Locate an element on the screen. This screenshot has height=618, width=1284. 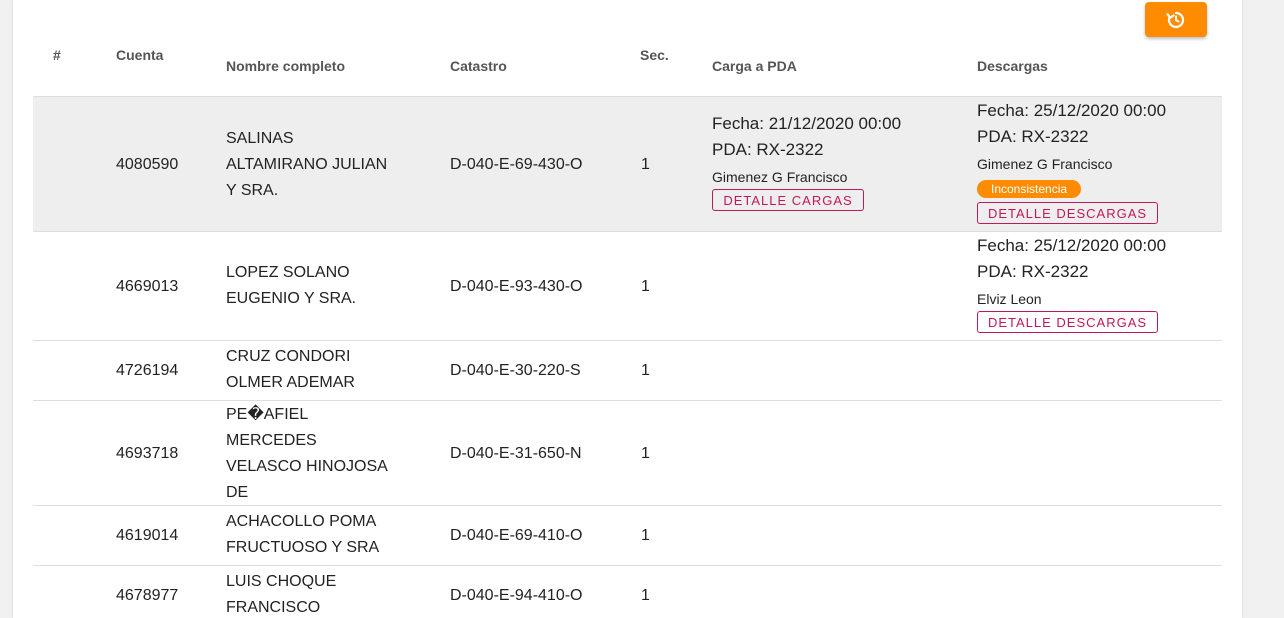
nombre-line: MERCEDES is located at coordinates (271, 440).